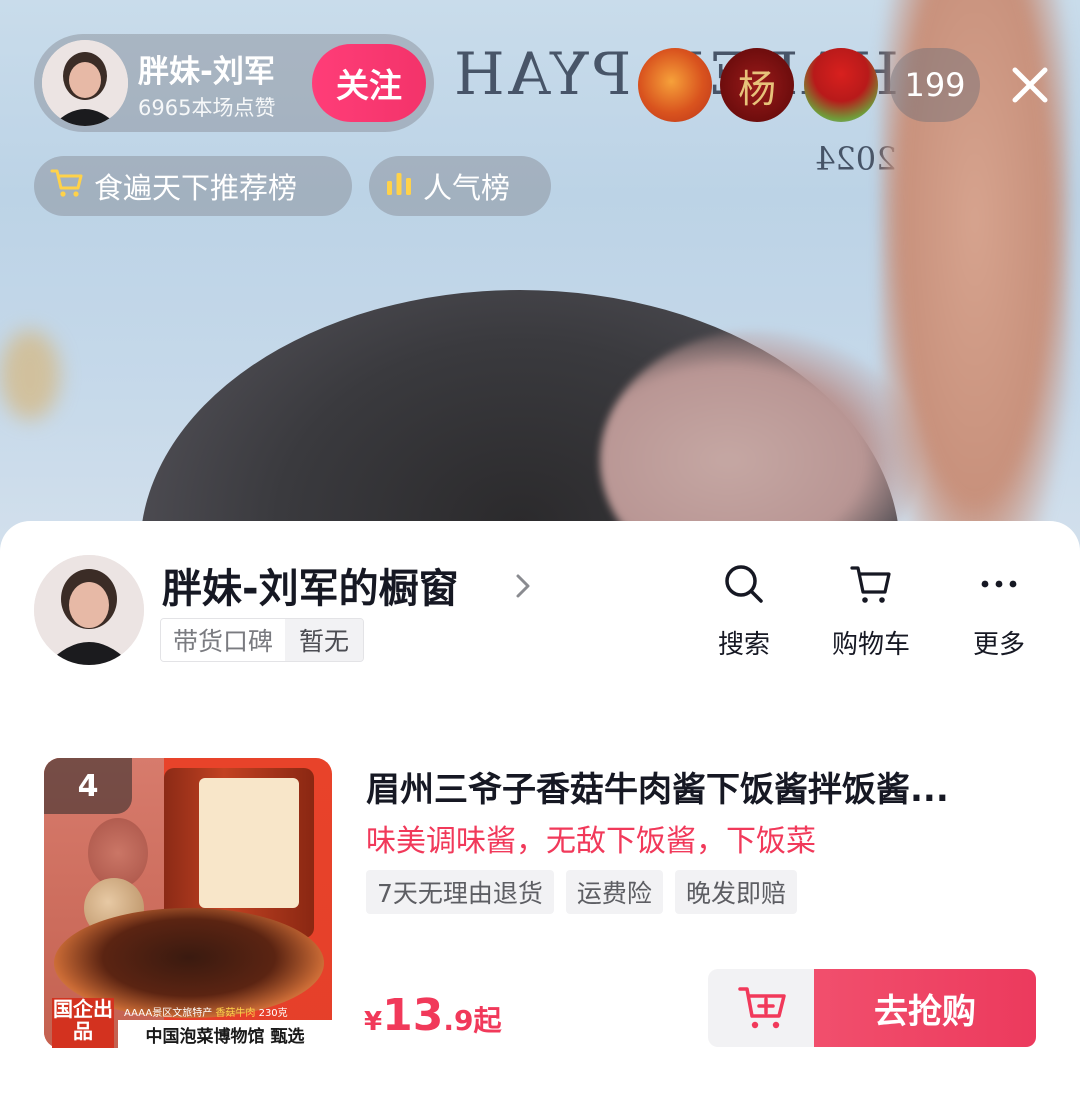 The height and width of the screenshot is (1094, 1080). I want to click on product-tags: 7天无理由退货 运费险 晚发即赔, so click(581, 892).